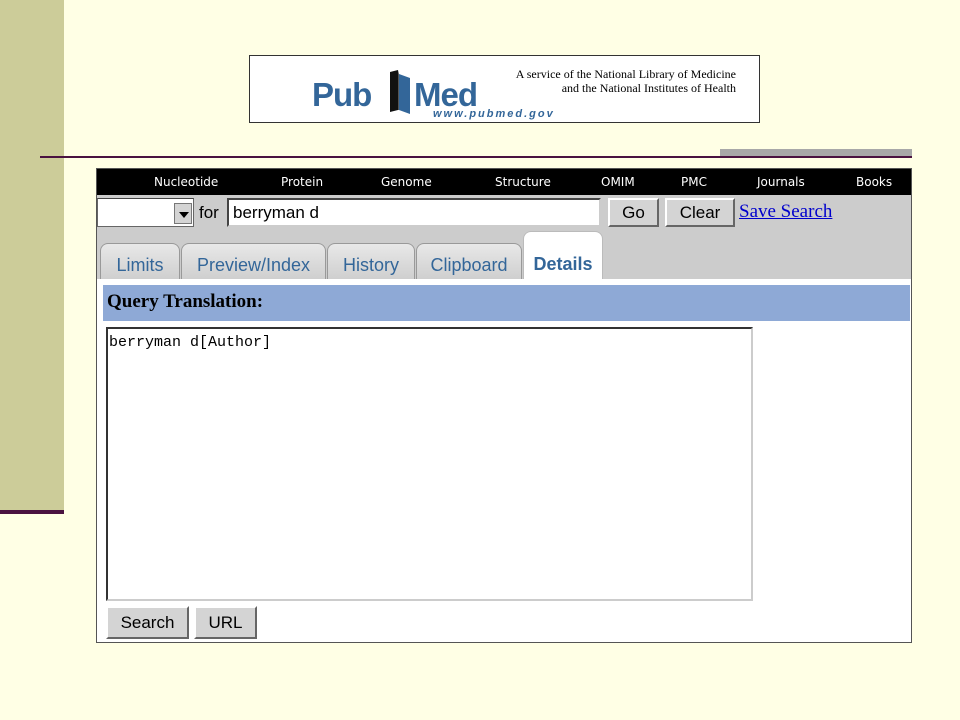 The image size is (960, 720). What do you see at coordinates (147, 622) in the screenshot?
I see `search-button: Search` at bounding box center [147, 622].